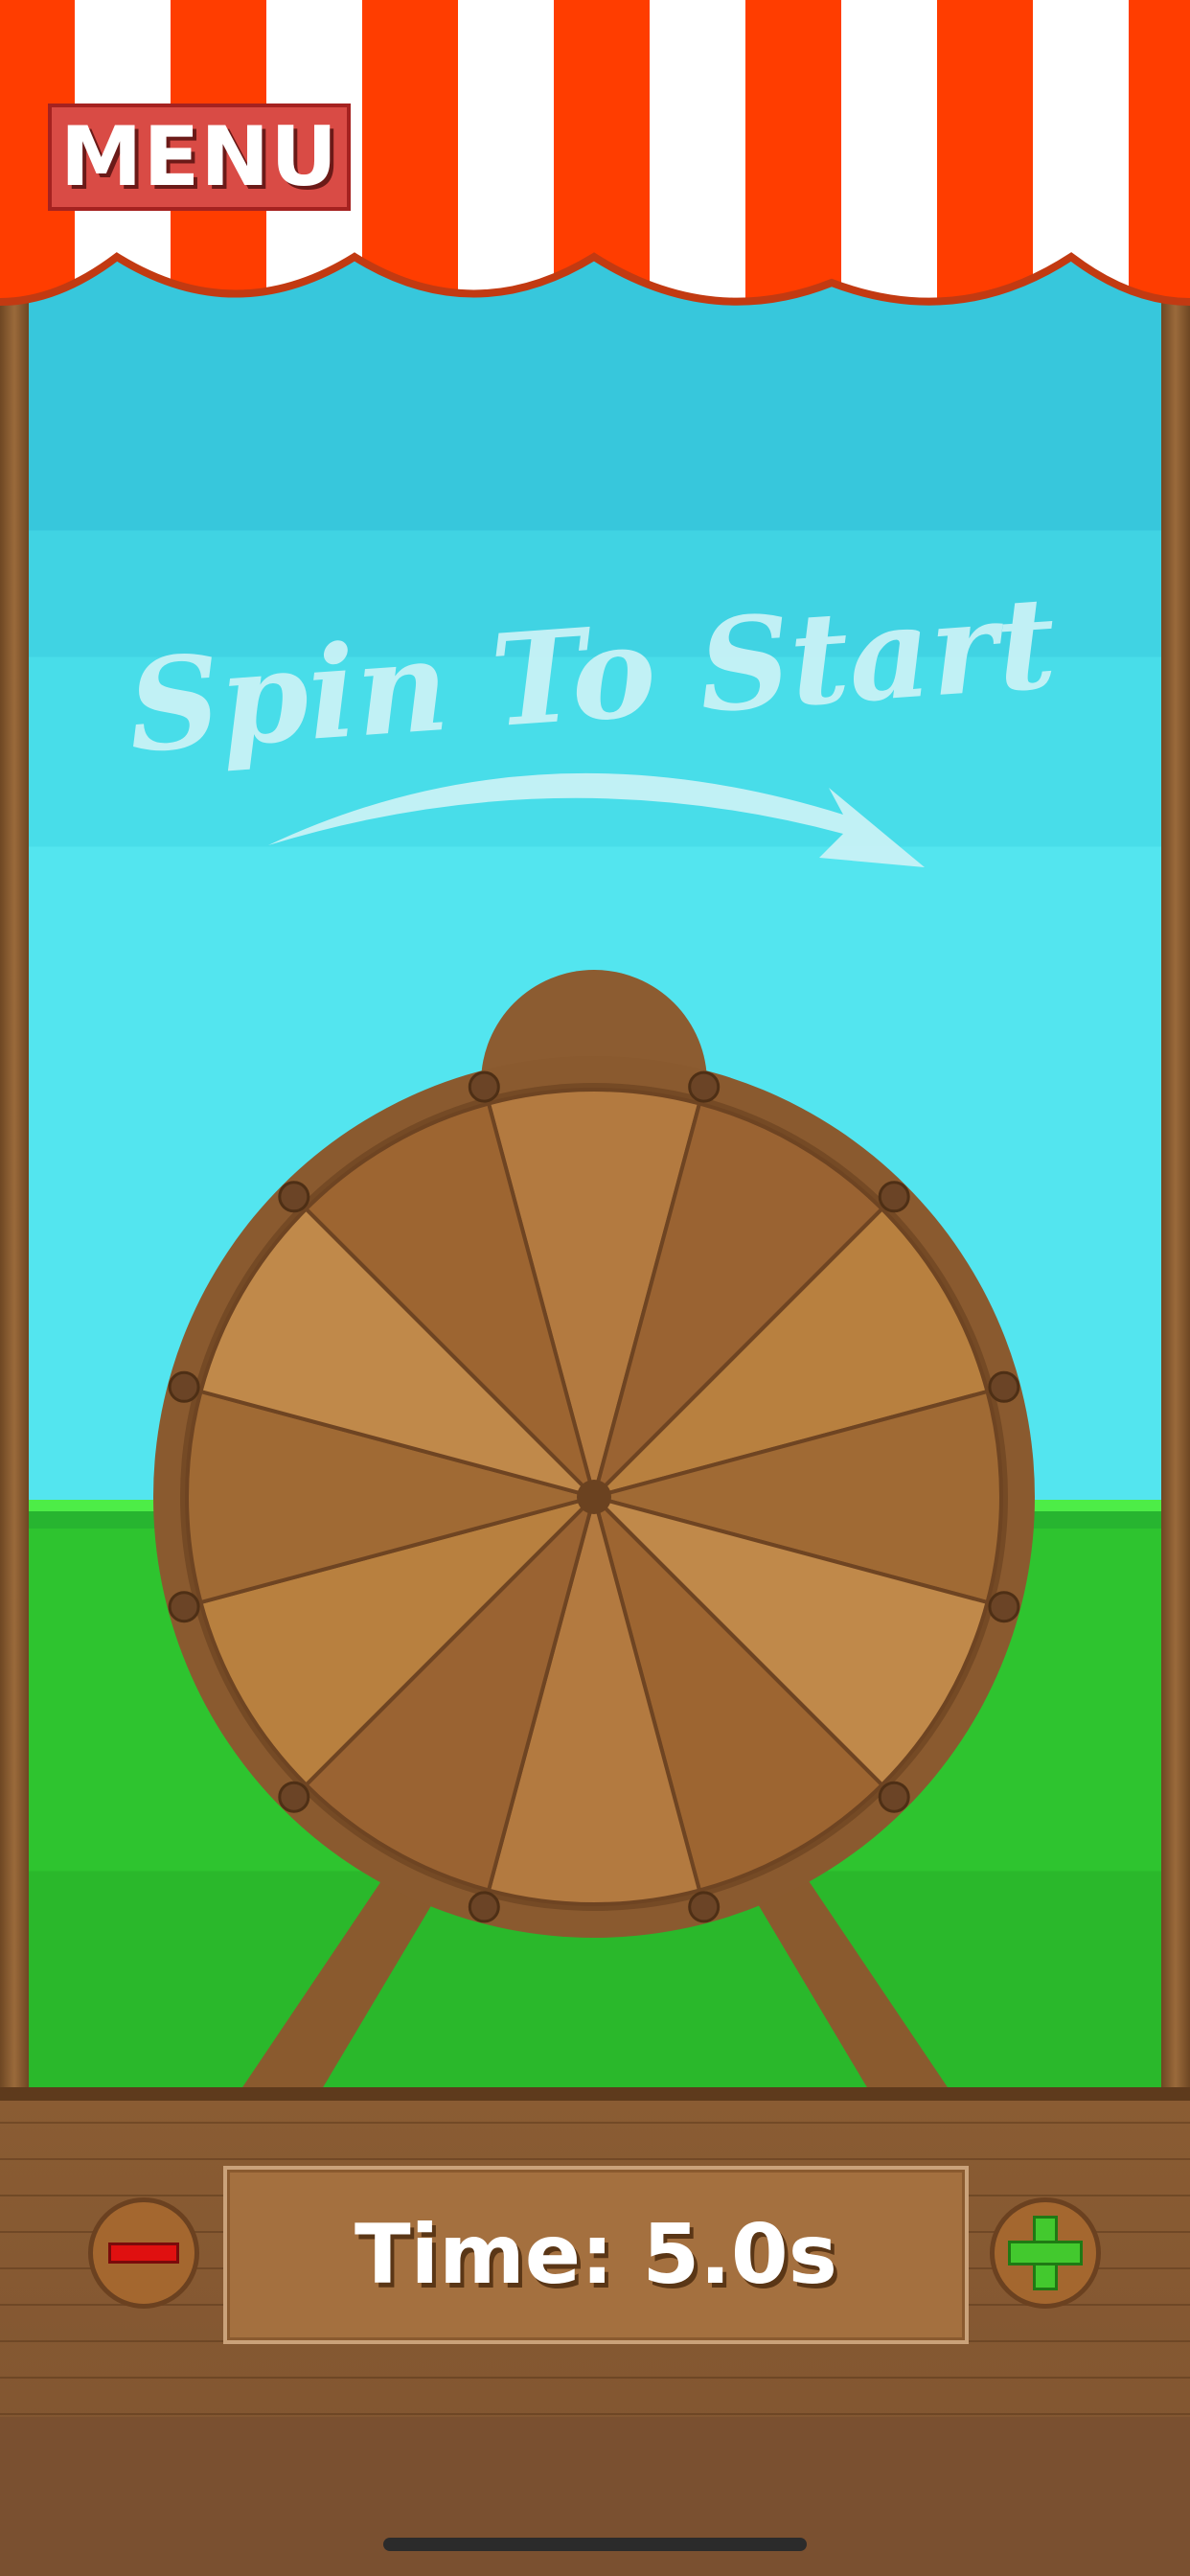  What do you see at coordinates (595, 2544) in the screenshot?
I see `home-indicator` at bounding box center [595, 2544].